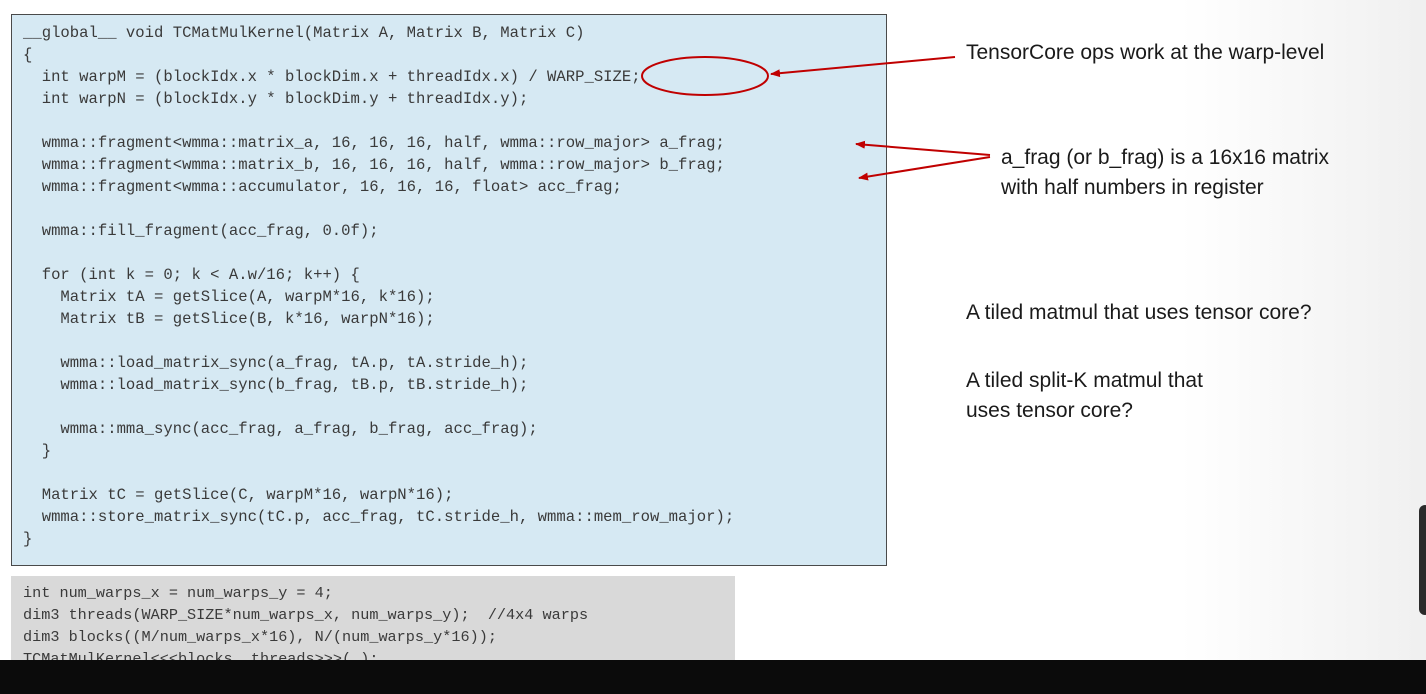 Image resolution: width=1426 pixels, height=694 pixels. What do you see at coordinates (1422, 560) in the screenshot?
I see `side-panel-handle` at bounding box center [1422, 560].